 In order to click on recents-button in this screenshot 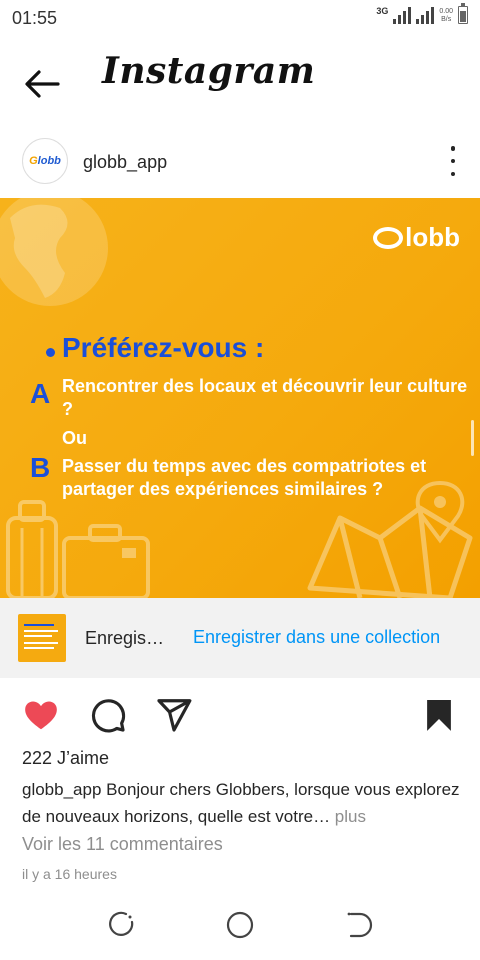, I will do `click(121, 925)`.